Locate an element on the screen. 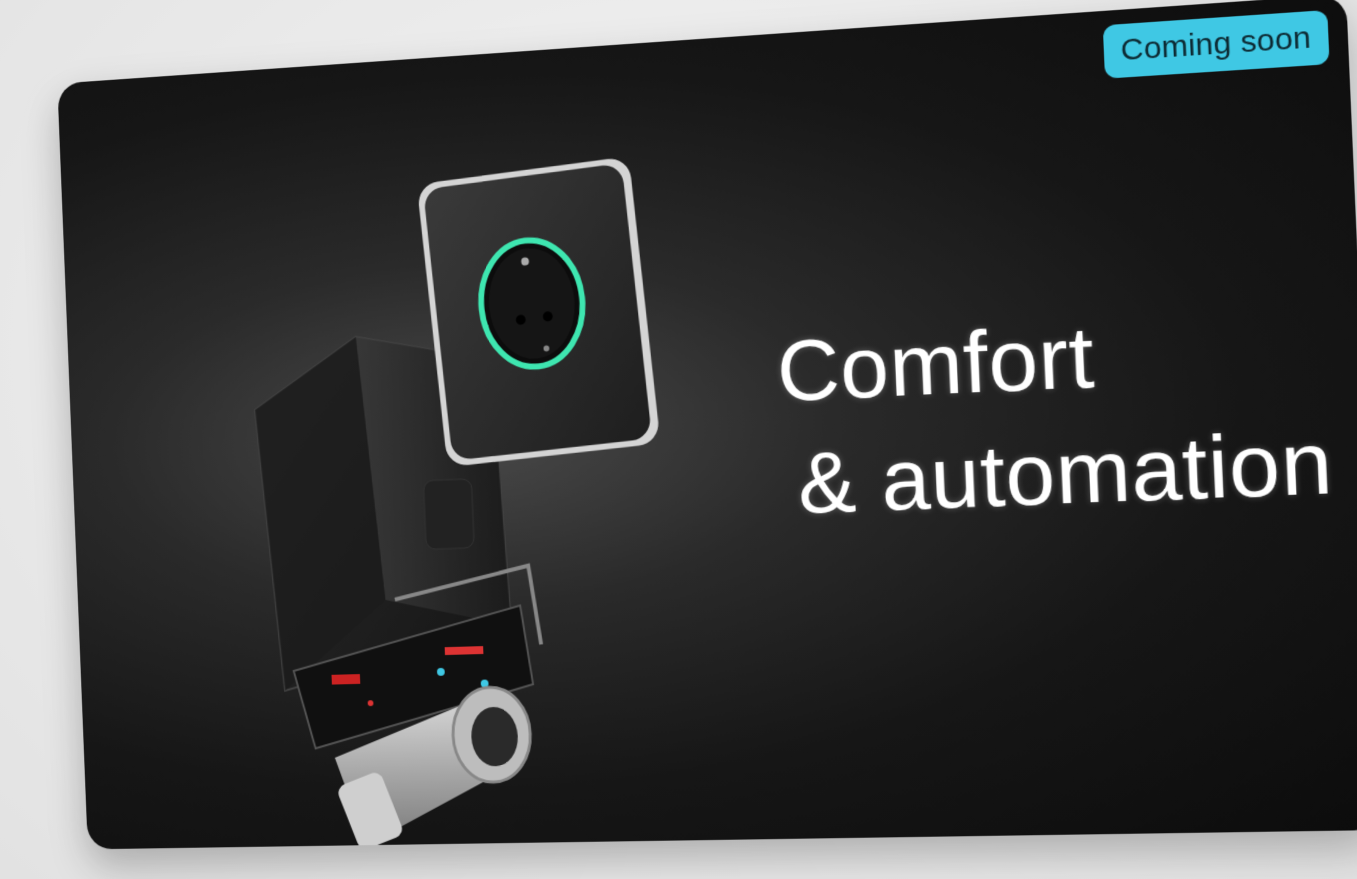 The image size is (1357, 879). headline-line-2: & automation is located at coordinates (1057, 473).